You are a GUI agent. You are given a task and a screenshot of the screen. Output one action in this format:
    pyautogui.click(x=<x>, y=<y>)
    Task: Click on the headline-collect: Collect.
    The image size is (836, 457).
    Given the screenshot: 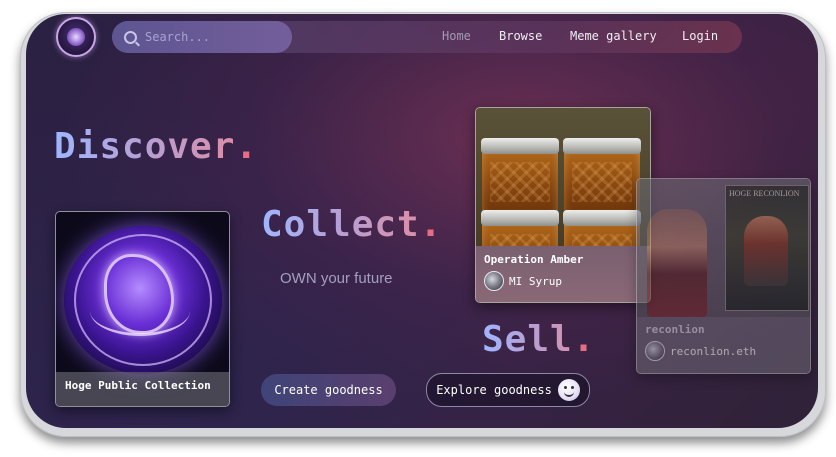 What is the action you would take?
    pyautogui.click(x=352, y=224)
    